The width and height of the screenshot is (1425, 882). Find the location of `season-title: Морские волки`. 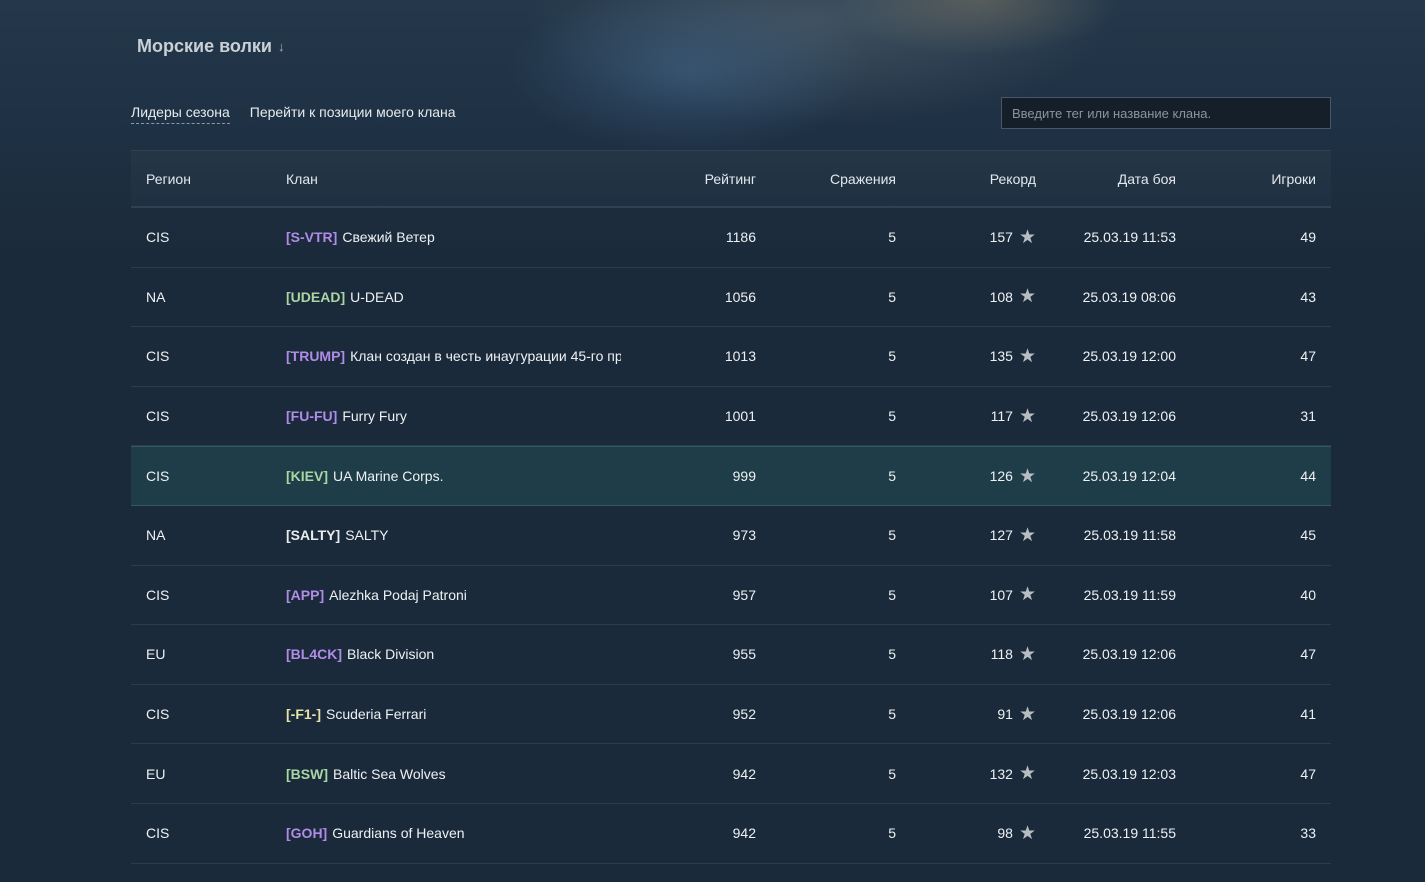

season-title: Морские волки is located at coordinates (204, 46).